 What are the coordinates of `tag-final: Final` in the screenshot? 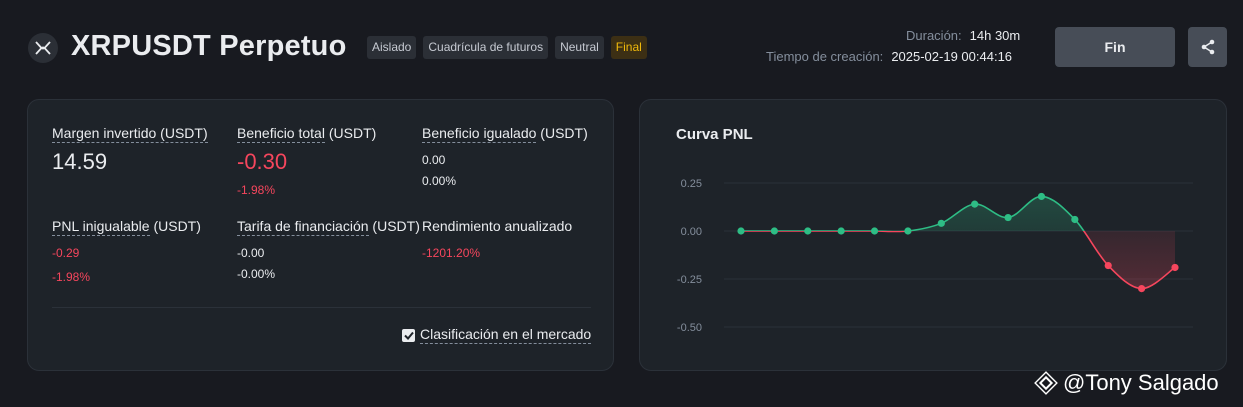 It's located at (628, 47).